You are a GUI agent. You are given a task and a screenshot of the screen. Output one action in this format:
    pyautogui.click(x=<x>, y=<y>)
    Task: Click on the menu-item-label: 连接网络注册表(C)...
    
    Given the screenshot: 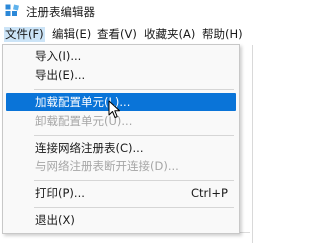 What is the action you would take?
    pyautogui.click(x=89, y=148)
    